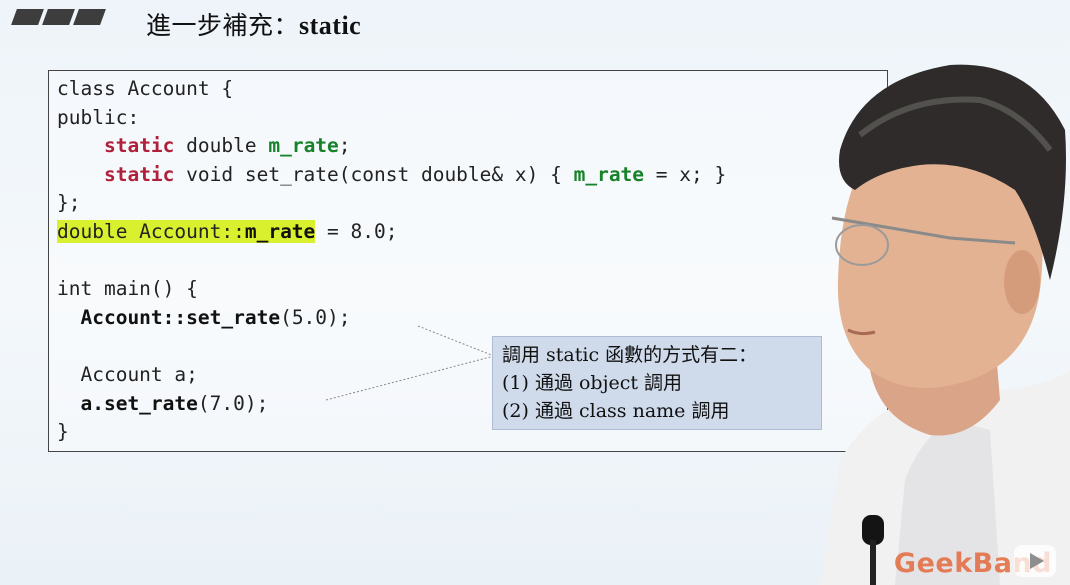  What do you see at coordinates (873, 562) in the screenshot?
I see `microphone-cable` at bounding box center [873, 562].